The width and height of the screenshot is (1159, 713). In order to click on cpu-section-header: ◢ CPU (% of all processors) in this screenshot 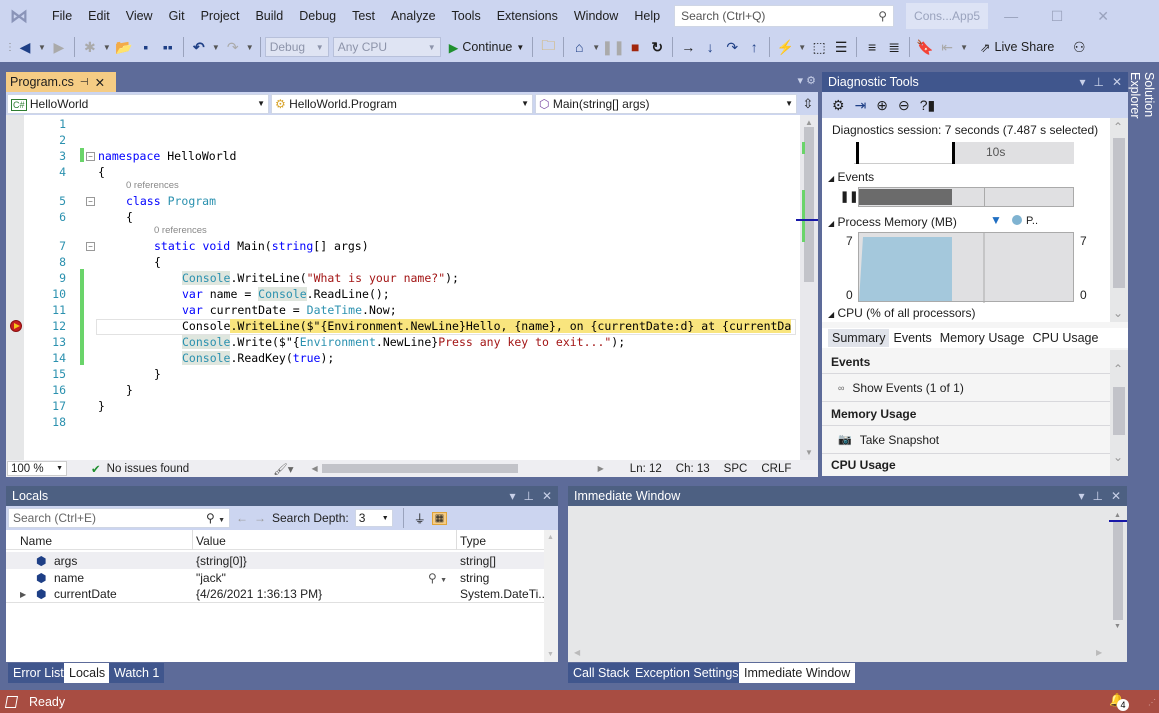, I will do `click(902, 313)`.